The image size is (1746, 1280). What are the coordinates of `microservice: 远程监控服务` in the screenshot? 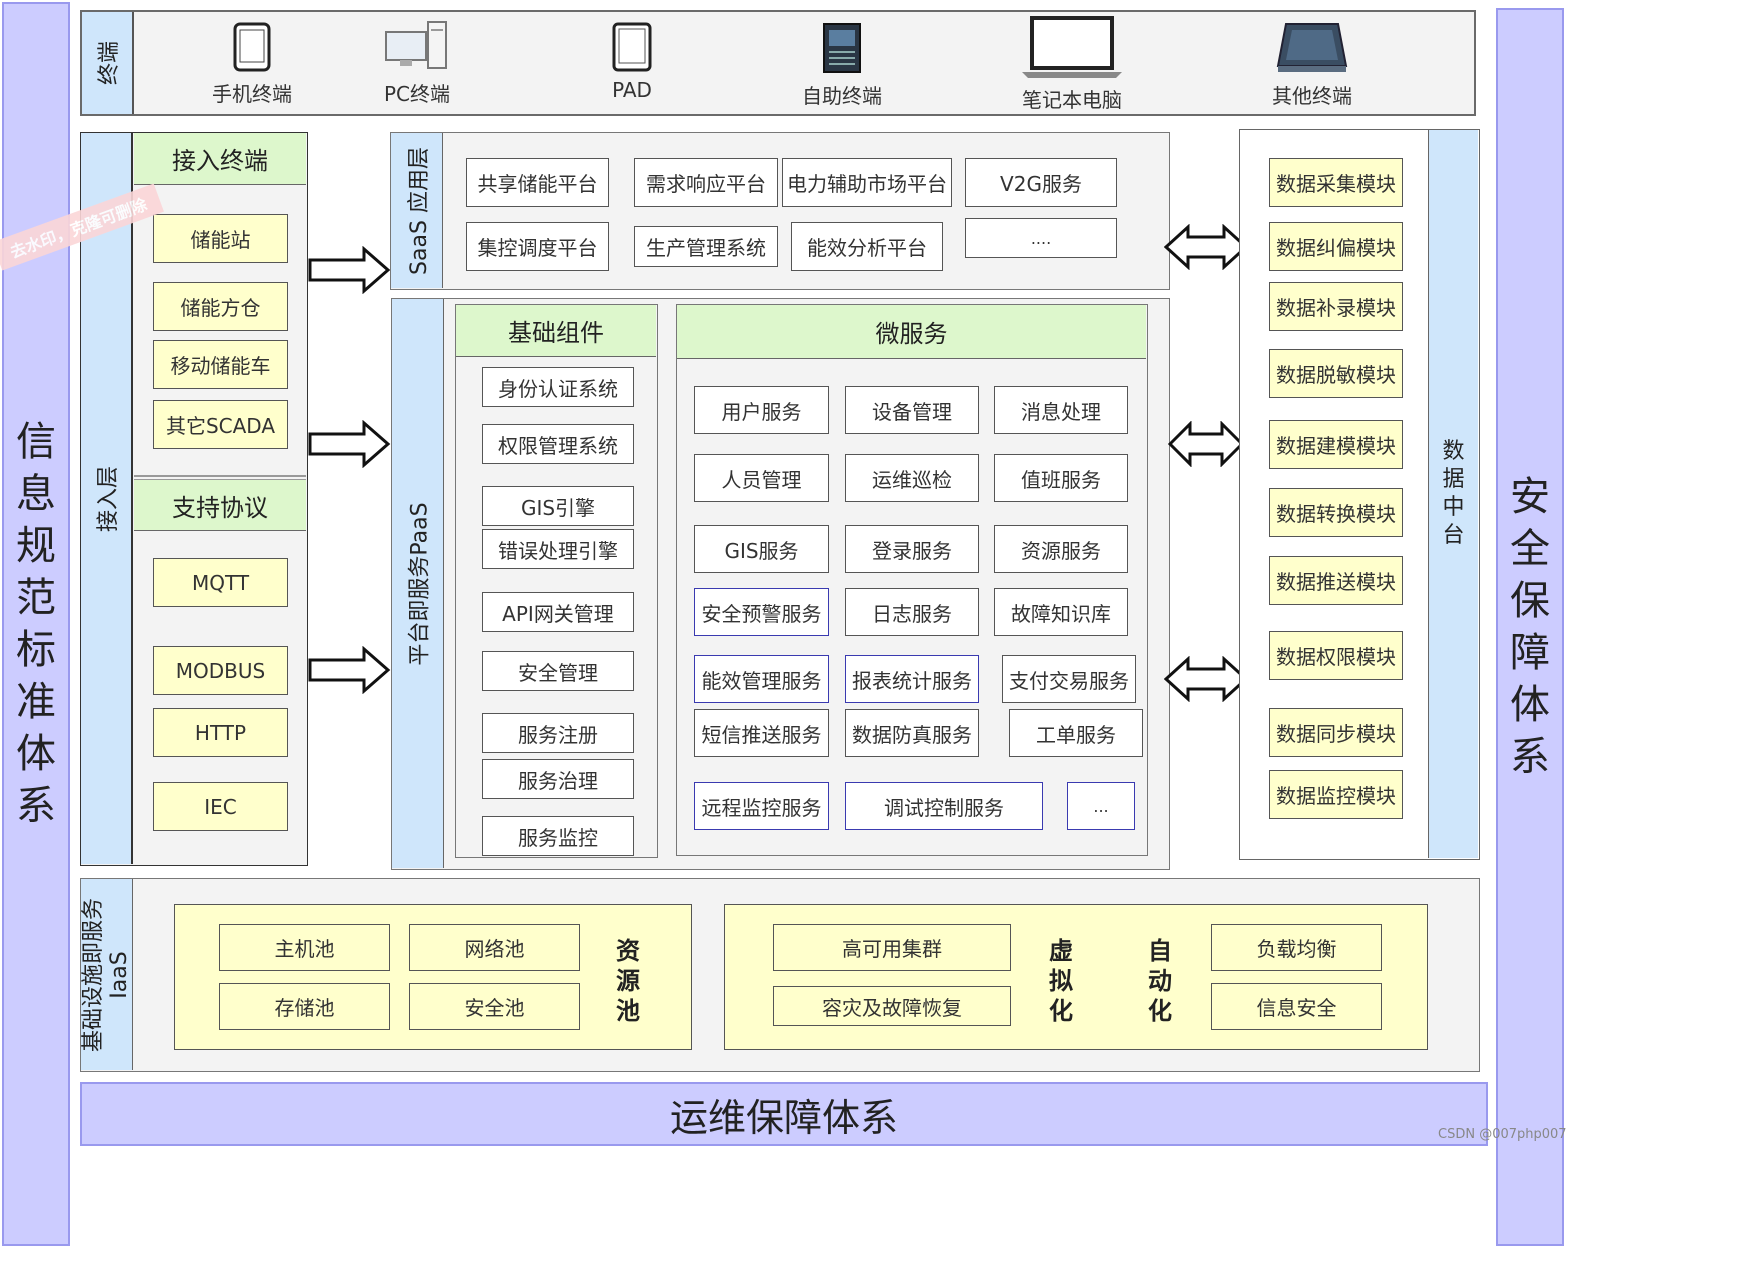 It's located at (761, 806).